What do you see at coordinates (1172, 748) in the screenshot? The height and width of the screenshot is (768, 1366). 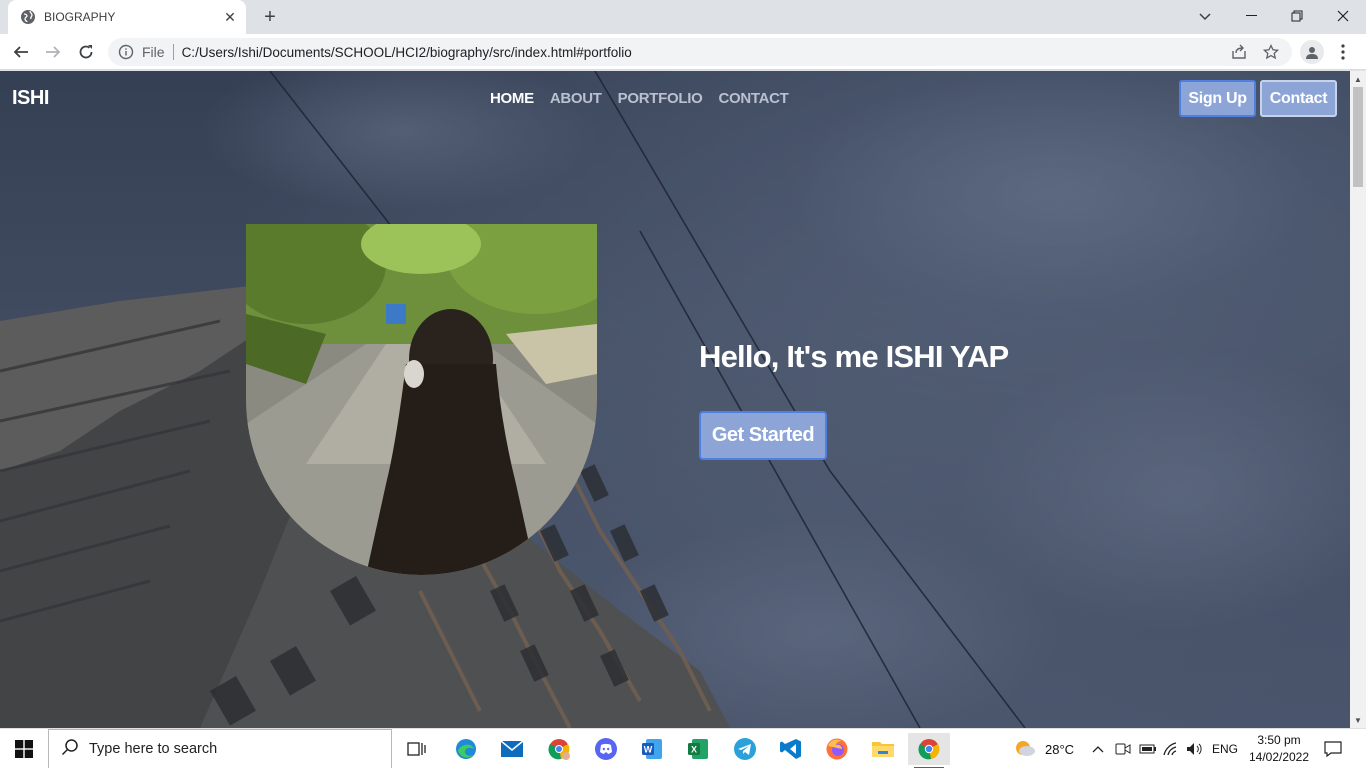 I see `wifi-icon` at bounding box center [1172, 748].